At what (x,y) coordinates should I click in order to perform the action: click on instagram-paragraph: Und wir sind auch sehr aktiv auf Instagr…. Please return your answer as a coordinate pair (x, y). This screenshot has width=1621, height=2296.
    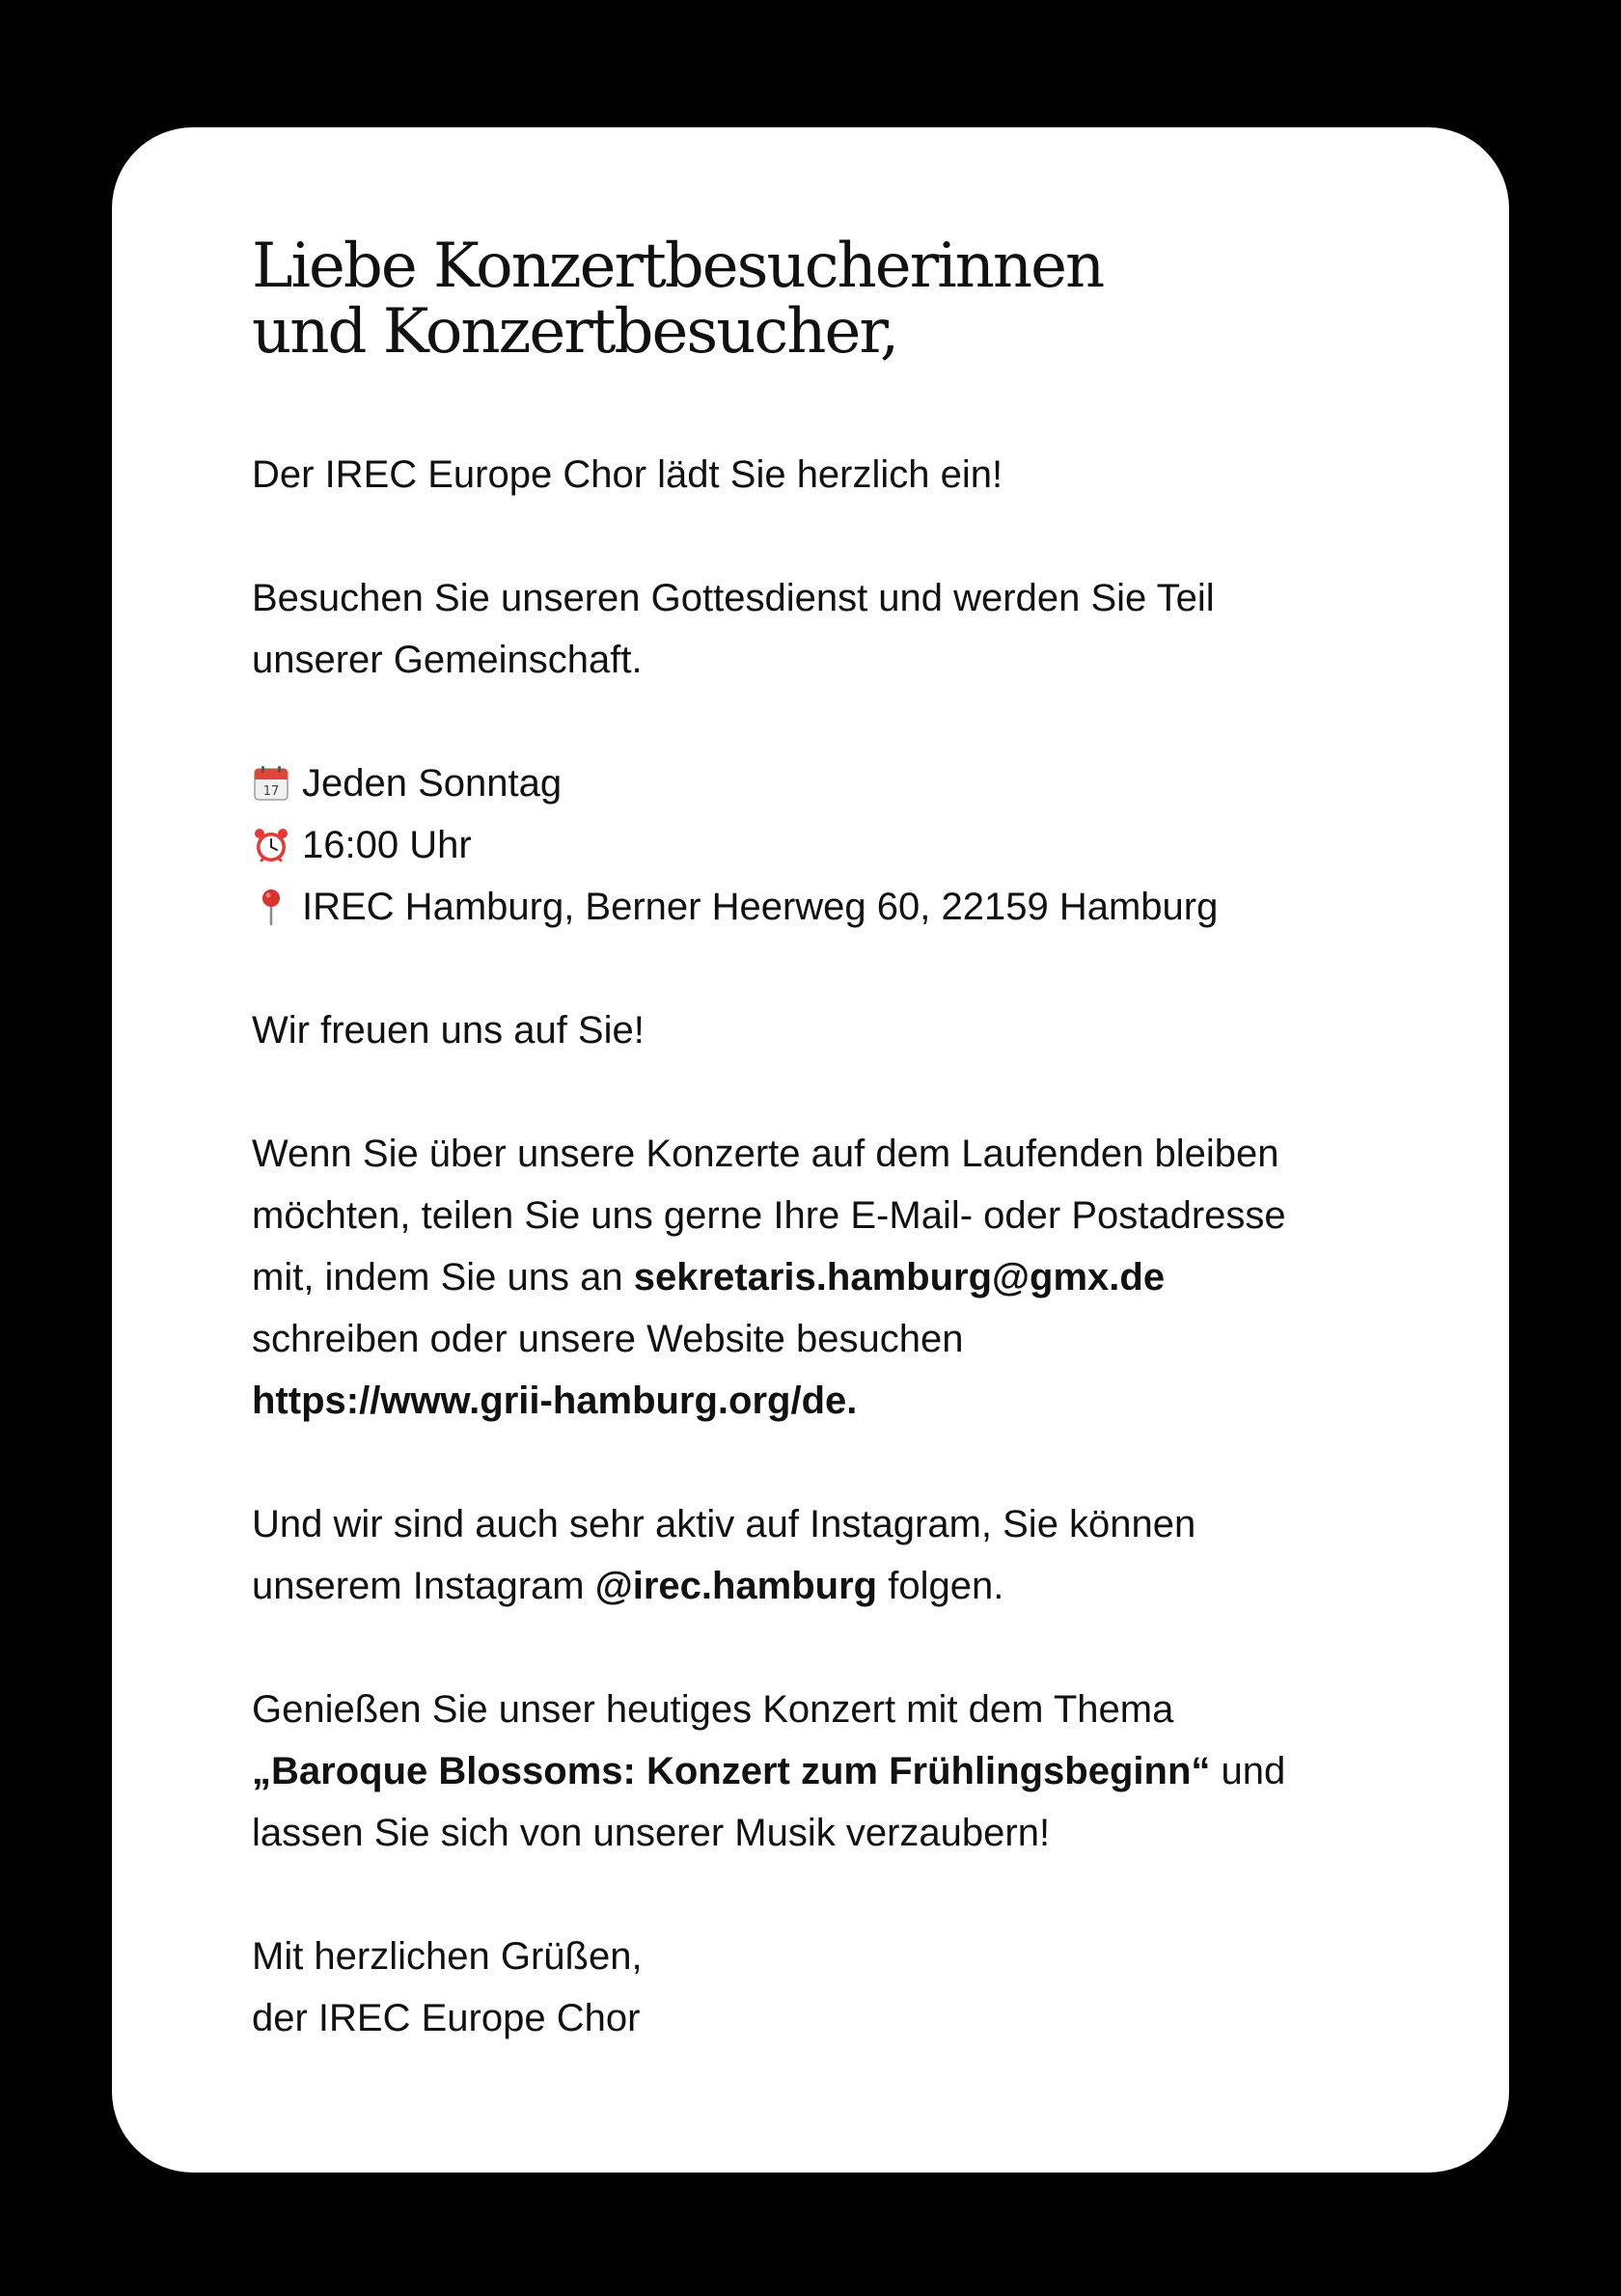
    Looking at the image, I should click on (835, 1555).